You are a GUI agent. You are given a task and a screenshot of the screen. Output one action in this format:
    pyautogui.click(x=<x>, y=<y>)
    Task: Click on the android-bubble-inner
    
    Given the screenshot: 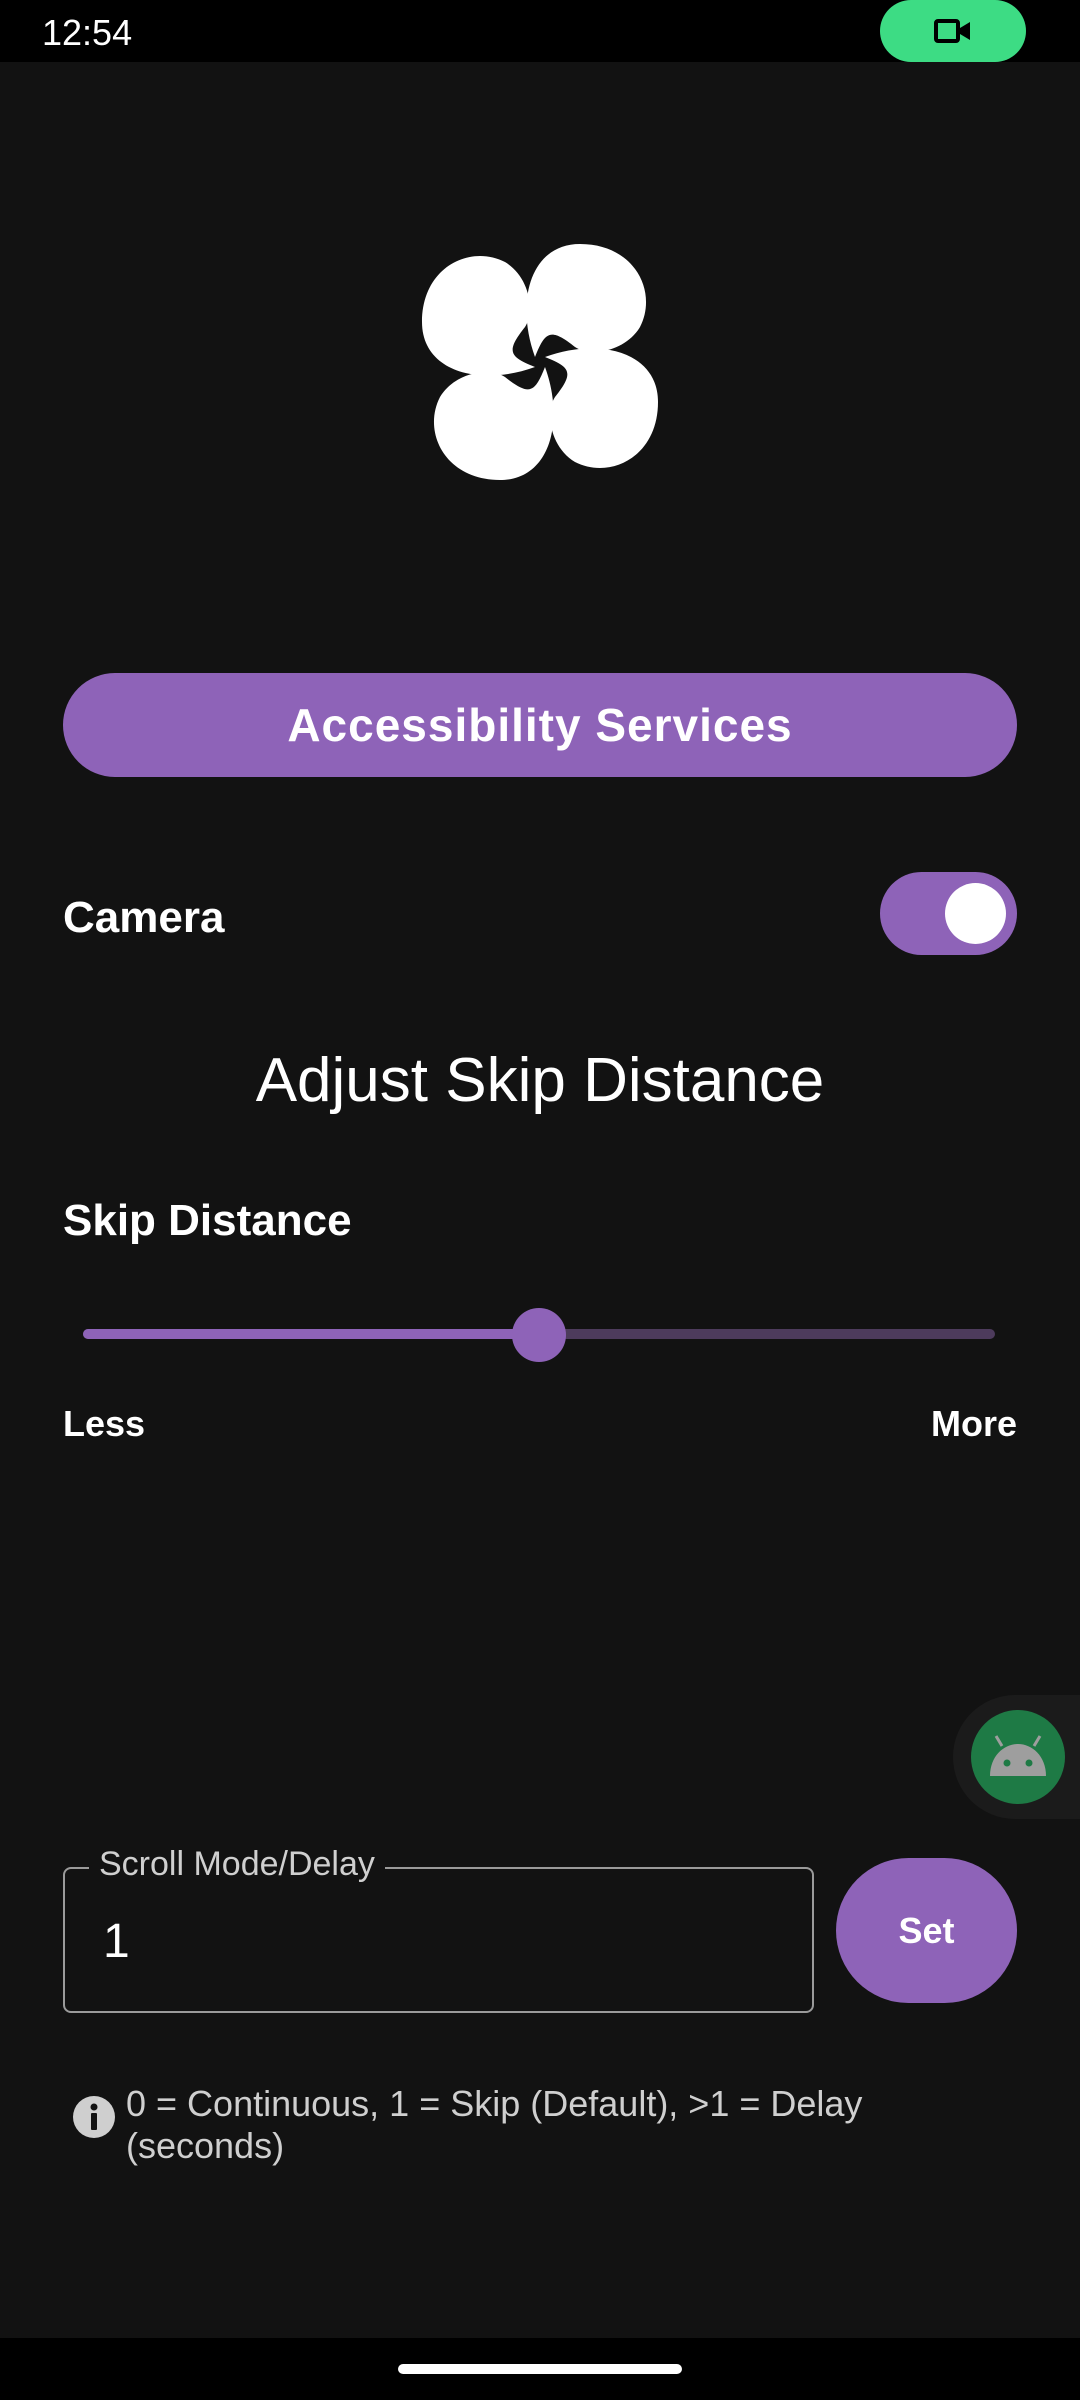 What is the action you would take?
    pyautogui.click(x=1018, y=1757)
    